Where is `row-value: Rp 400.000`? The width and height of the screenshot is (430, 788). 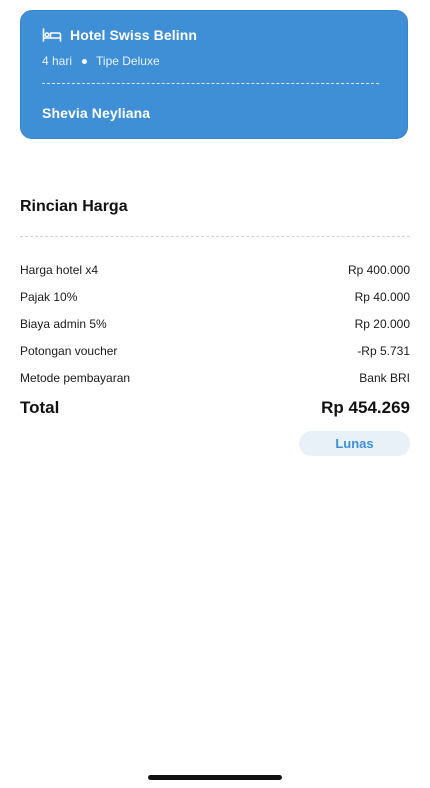 row-value: Rp 400.000 is located at coordinates (378, 269).